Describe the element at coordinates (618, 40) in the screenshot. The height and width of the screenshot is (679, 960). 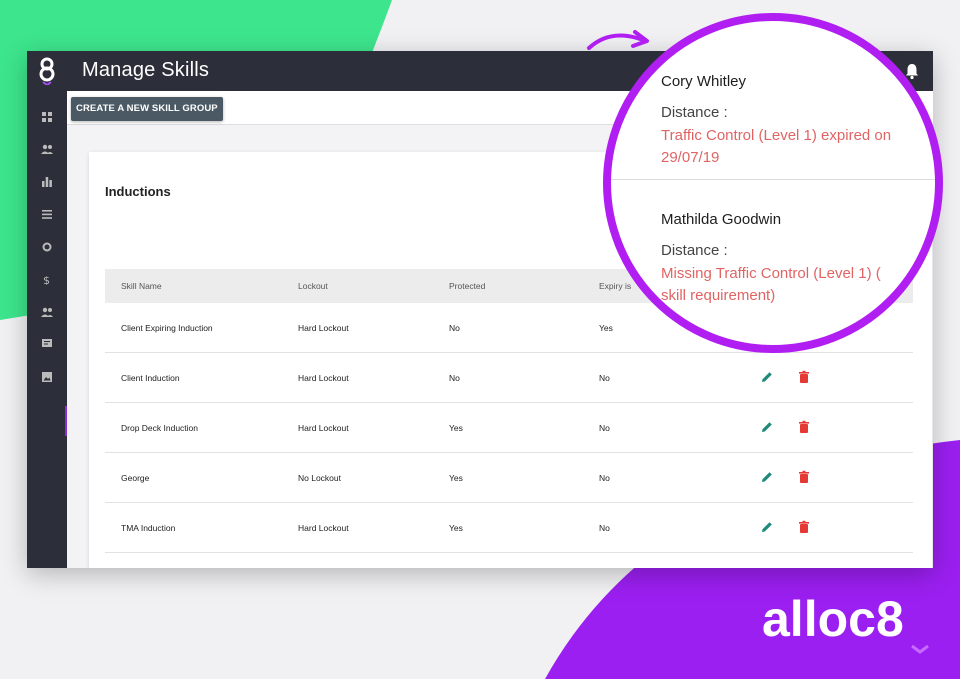
I see `curved-arrow-icon` at that location.